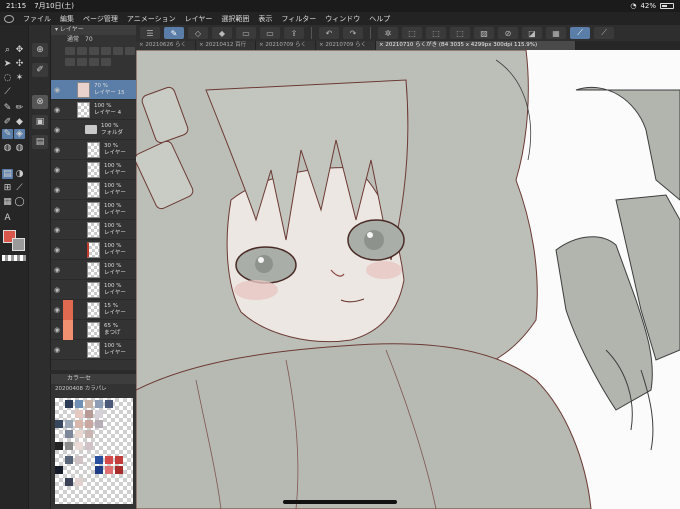  I want to click on pencil-icon: ✏, so click(19, 108).